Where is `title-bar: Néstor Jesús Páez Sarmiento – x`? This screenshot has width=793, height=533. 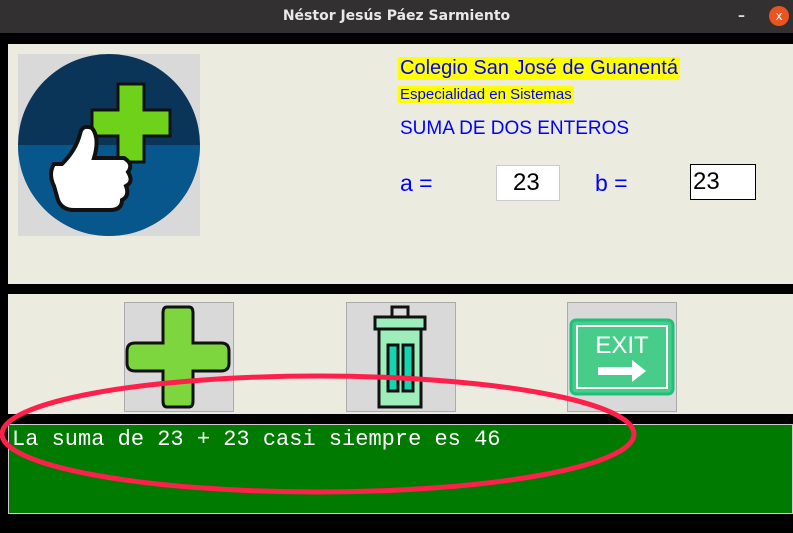 title-bar: Néstor Jesús Páez Sarmiento – x is located at coordinates (396, 16).